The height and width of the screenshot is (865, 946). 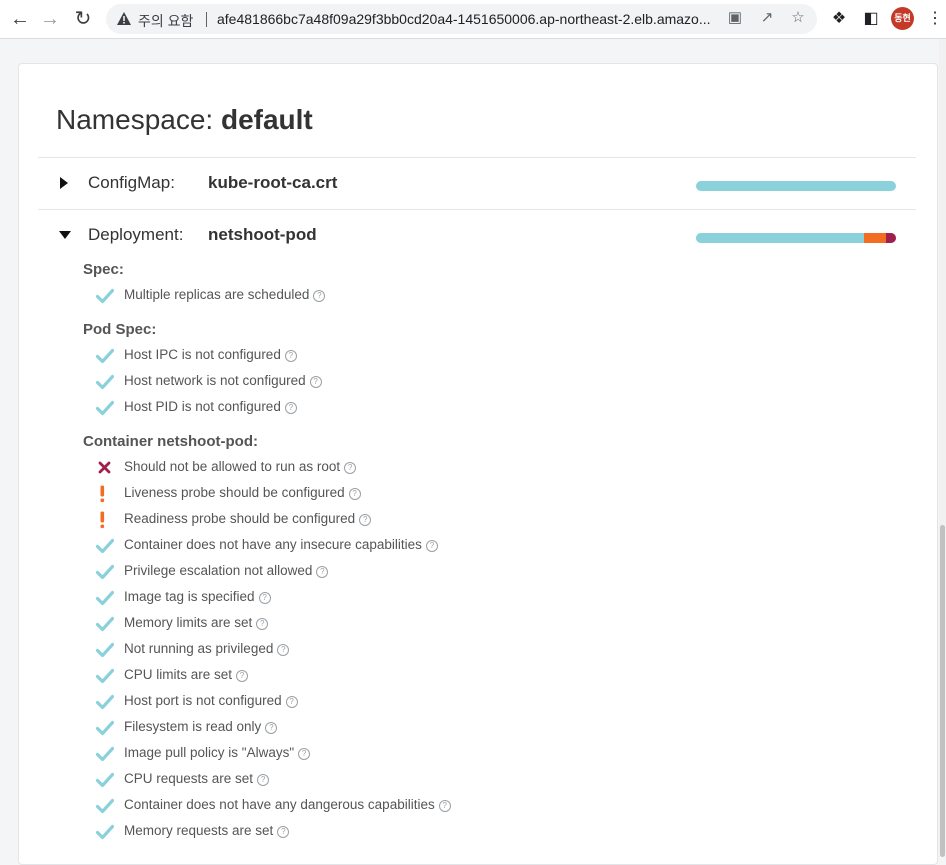 What do you see at coordinates (902, 18) in the screenshot?
I see `profile-avatar: 동현` at bounding box center [902, 18].